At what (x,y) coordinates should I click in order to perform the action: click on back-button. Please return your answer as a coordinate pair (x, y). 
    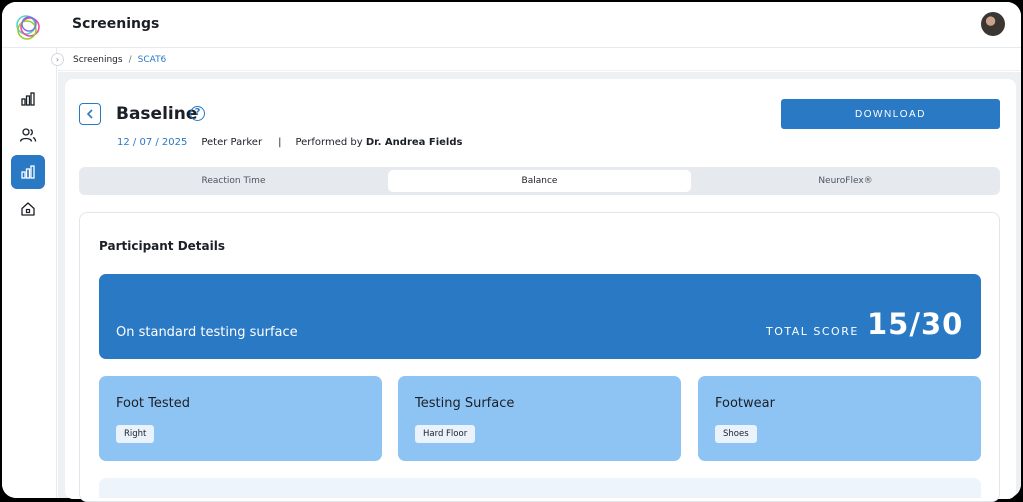
    Looking at the image, I should click on (90, 114).